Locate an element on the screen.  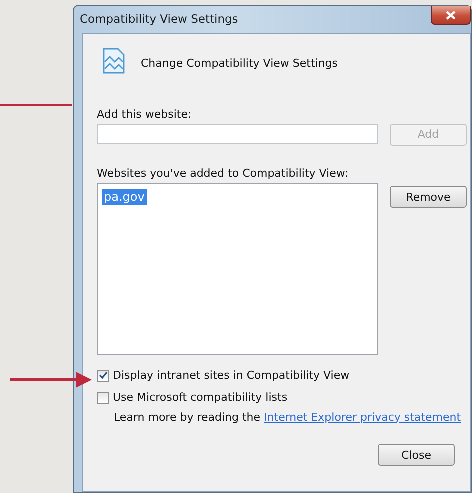
checkbox-label: Display intranet sites in Compatibility View is located at coordinates (231, 375).